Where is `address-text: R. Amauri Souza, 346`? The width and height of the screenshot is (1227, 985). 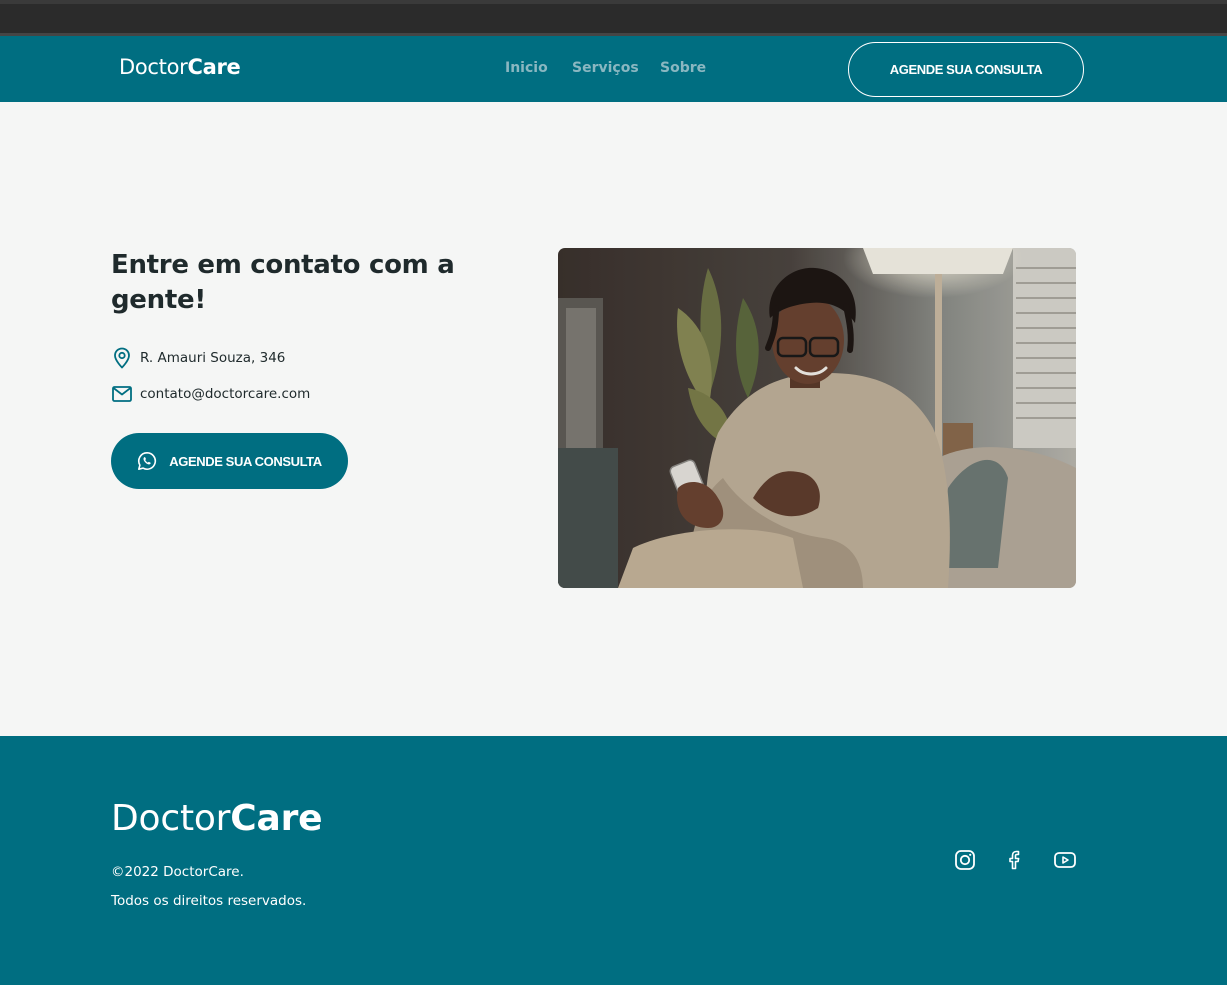
address-text: R. Amauri Souza, 346 is located at coordinates (213, 358).